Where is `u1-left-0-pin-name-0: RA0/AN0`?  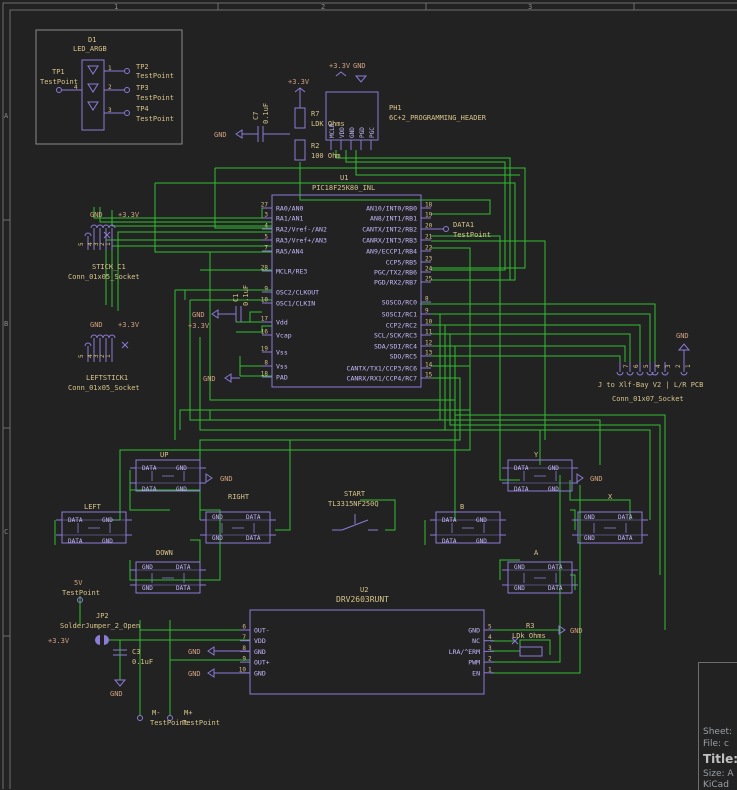
u1-left-0-pin-name-0: RA0/AN0 is located at coordinates (289, 209).